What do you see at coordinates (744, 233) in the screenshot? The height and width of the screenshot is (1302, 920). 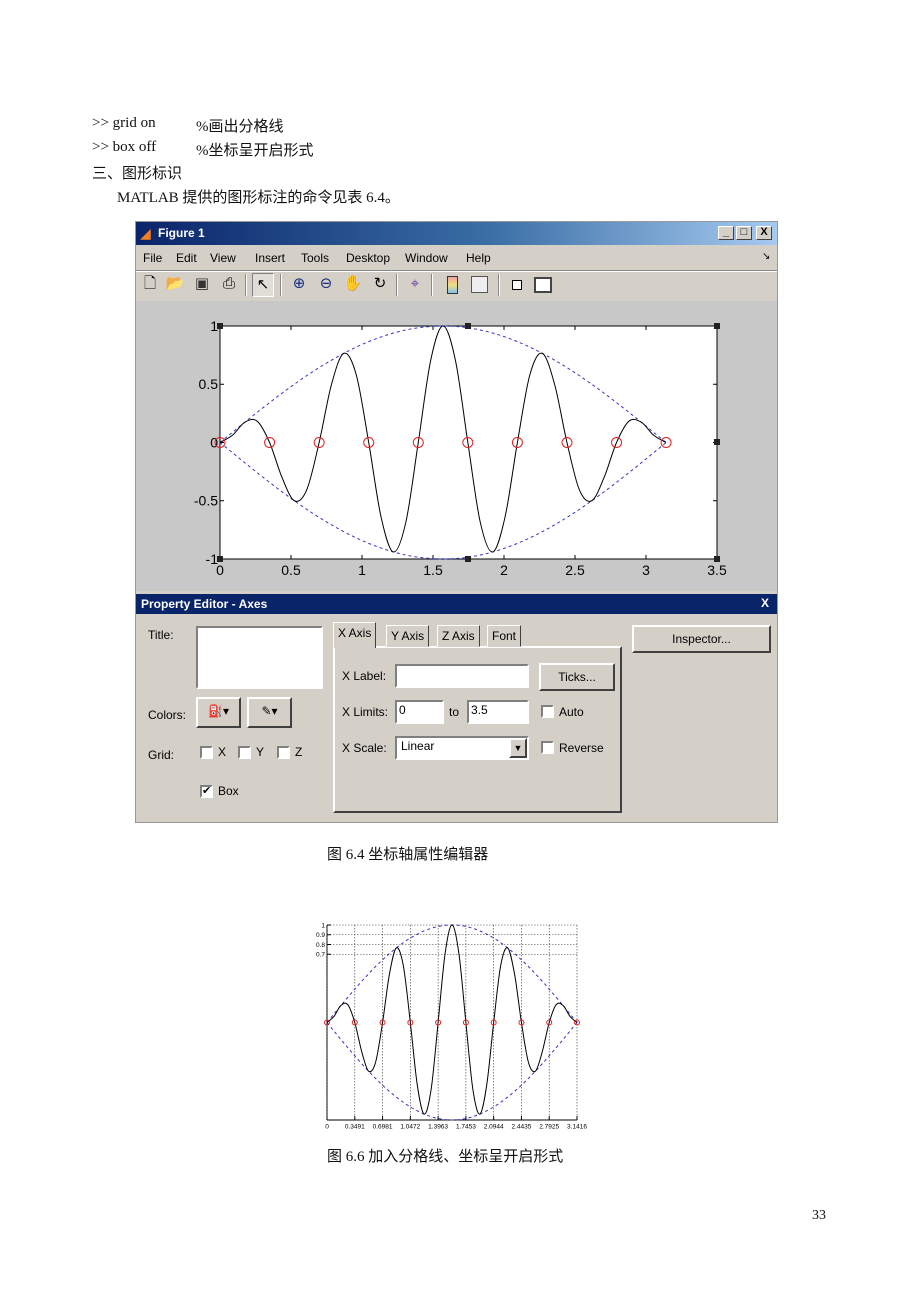 I see `maximize-button: □` at bounding box center [744, 233].